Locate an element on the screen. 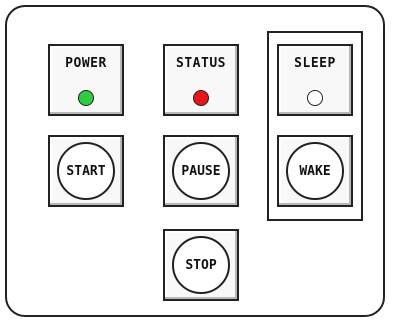 The height and width of the screenshot is (326, 393). power-led-icon is located at coordinates (86, 98).